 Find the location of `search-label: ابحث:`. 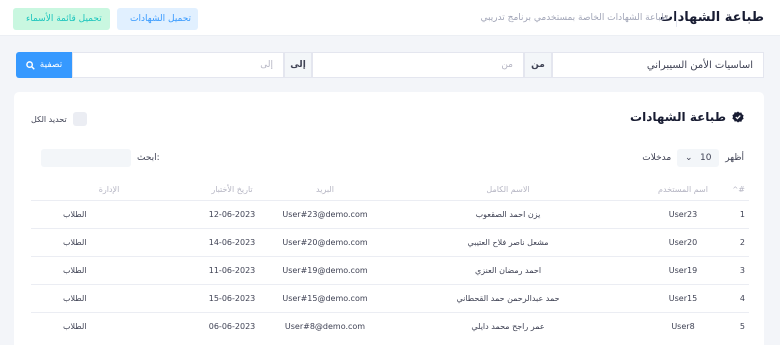

search-label: ابحث: is located at coordinates (148, 158).